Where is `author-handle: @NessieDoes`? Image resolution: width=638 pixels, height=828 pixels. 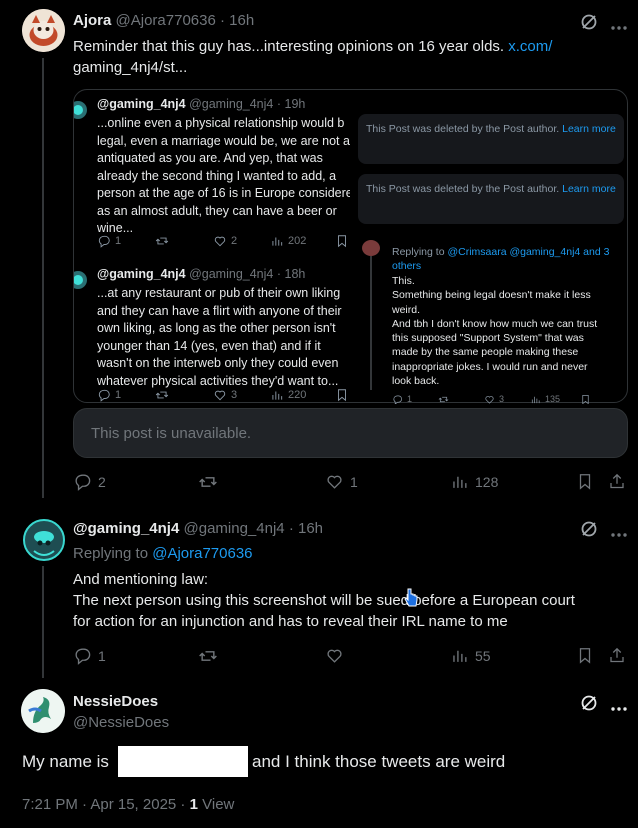
author-handle: @NessieDoes is located at coordinates (121, 722).